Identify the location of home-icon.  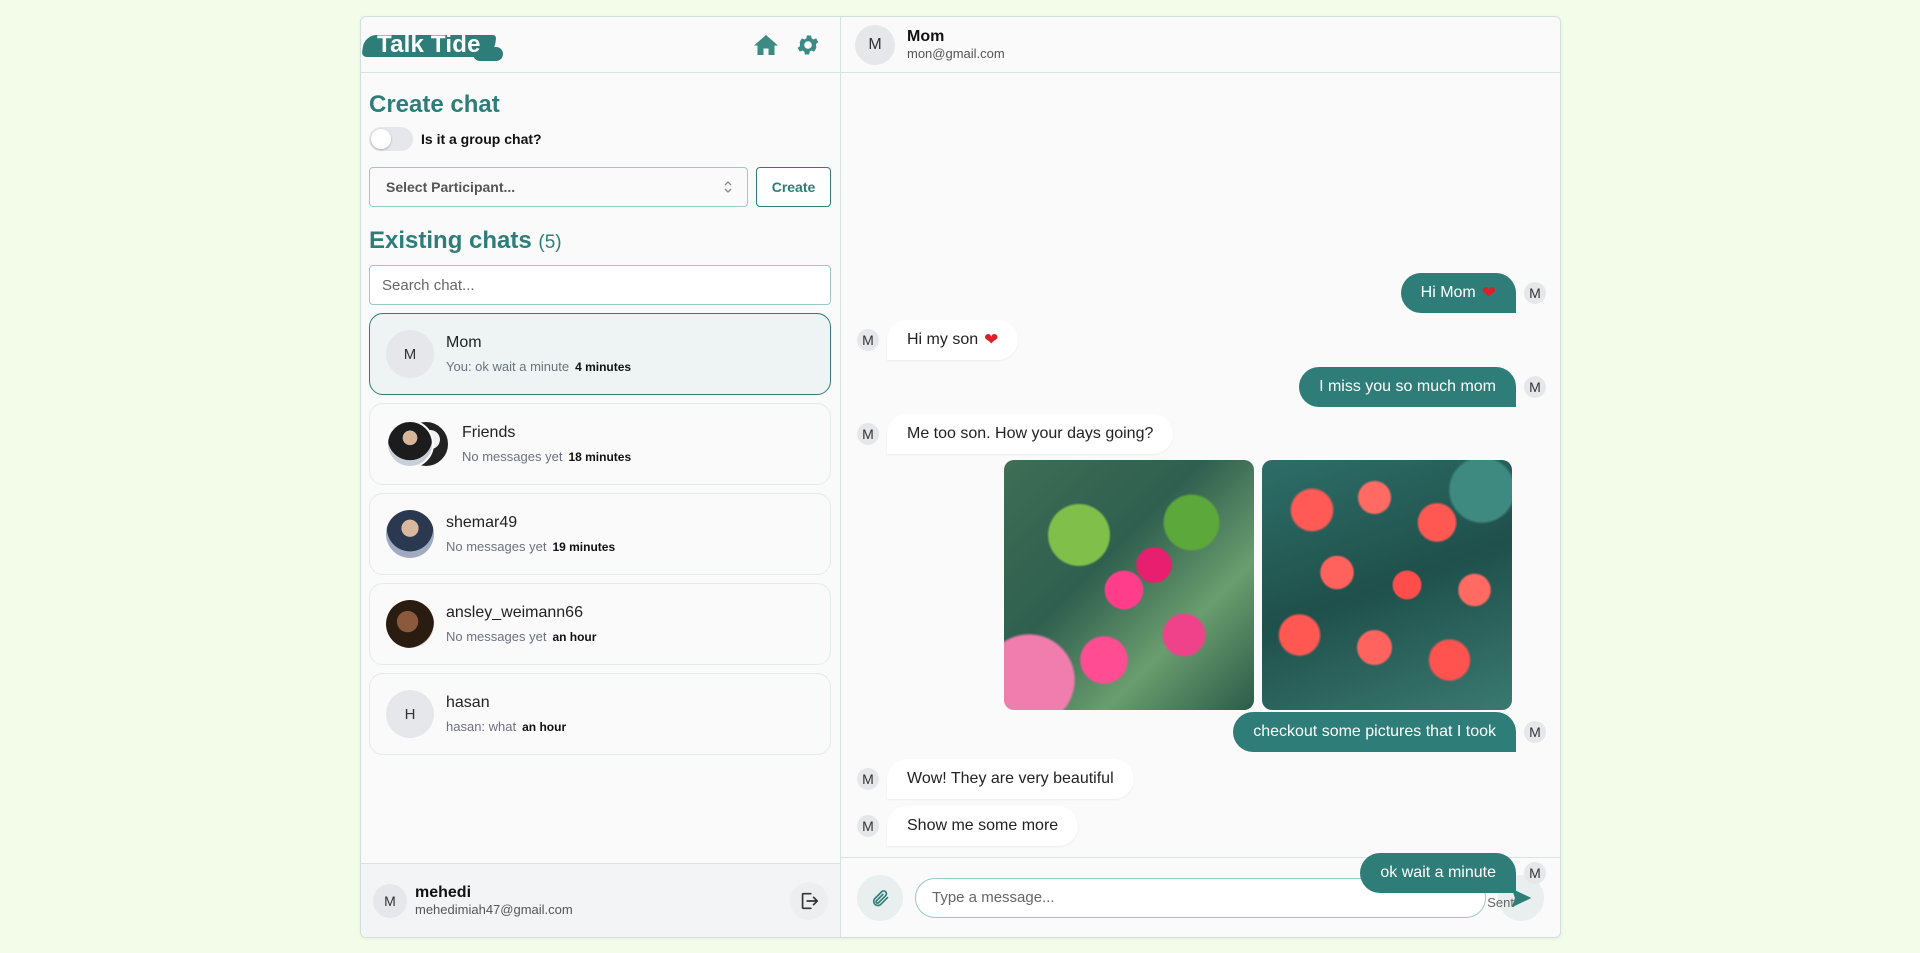
(766, 44).